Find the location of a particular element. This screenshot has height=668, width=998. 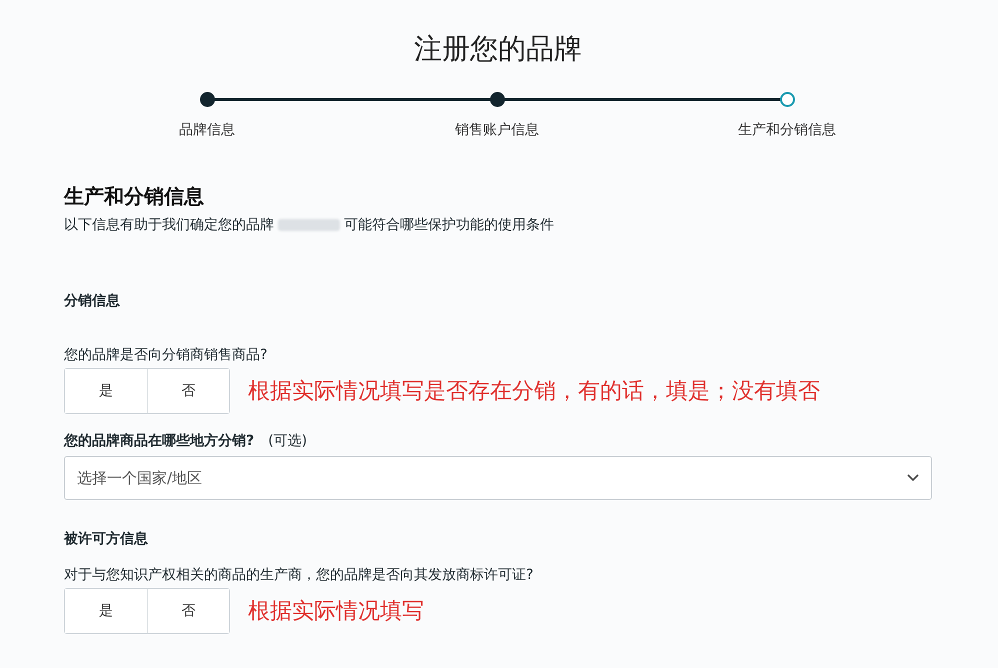

question-text: 对于与您知识产权相关的商品的生产商，您的品牌是否向其发放商标许可证? is located at coordinates (299, 575).